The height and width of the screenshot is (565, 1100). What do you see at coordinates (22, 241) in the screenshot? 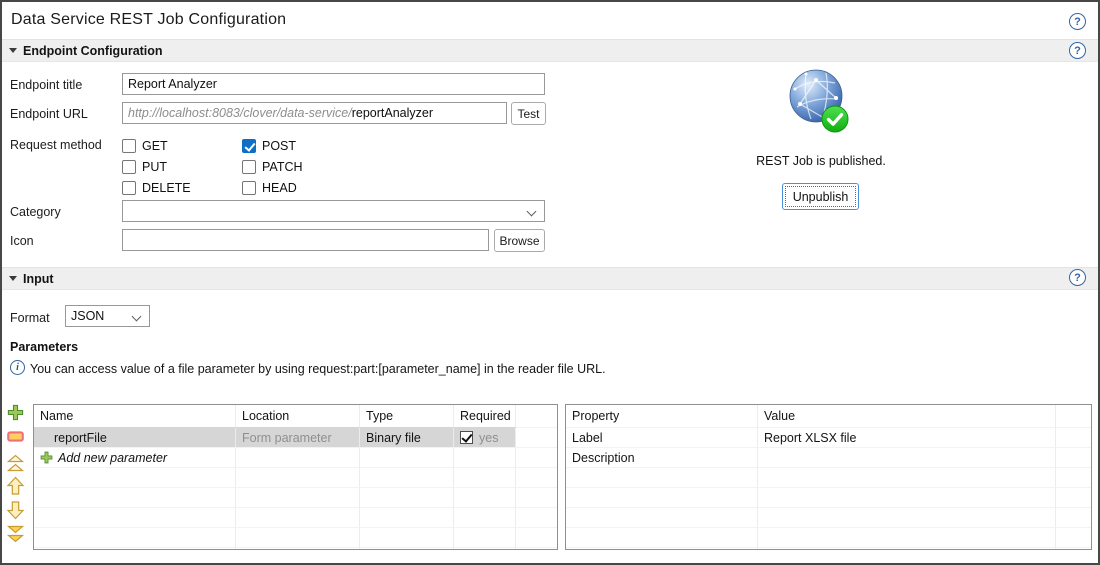
I see `icon-label: Icon` at bounding box center [22, 241].